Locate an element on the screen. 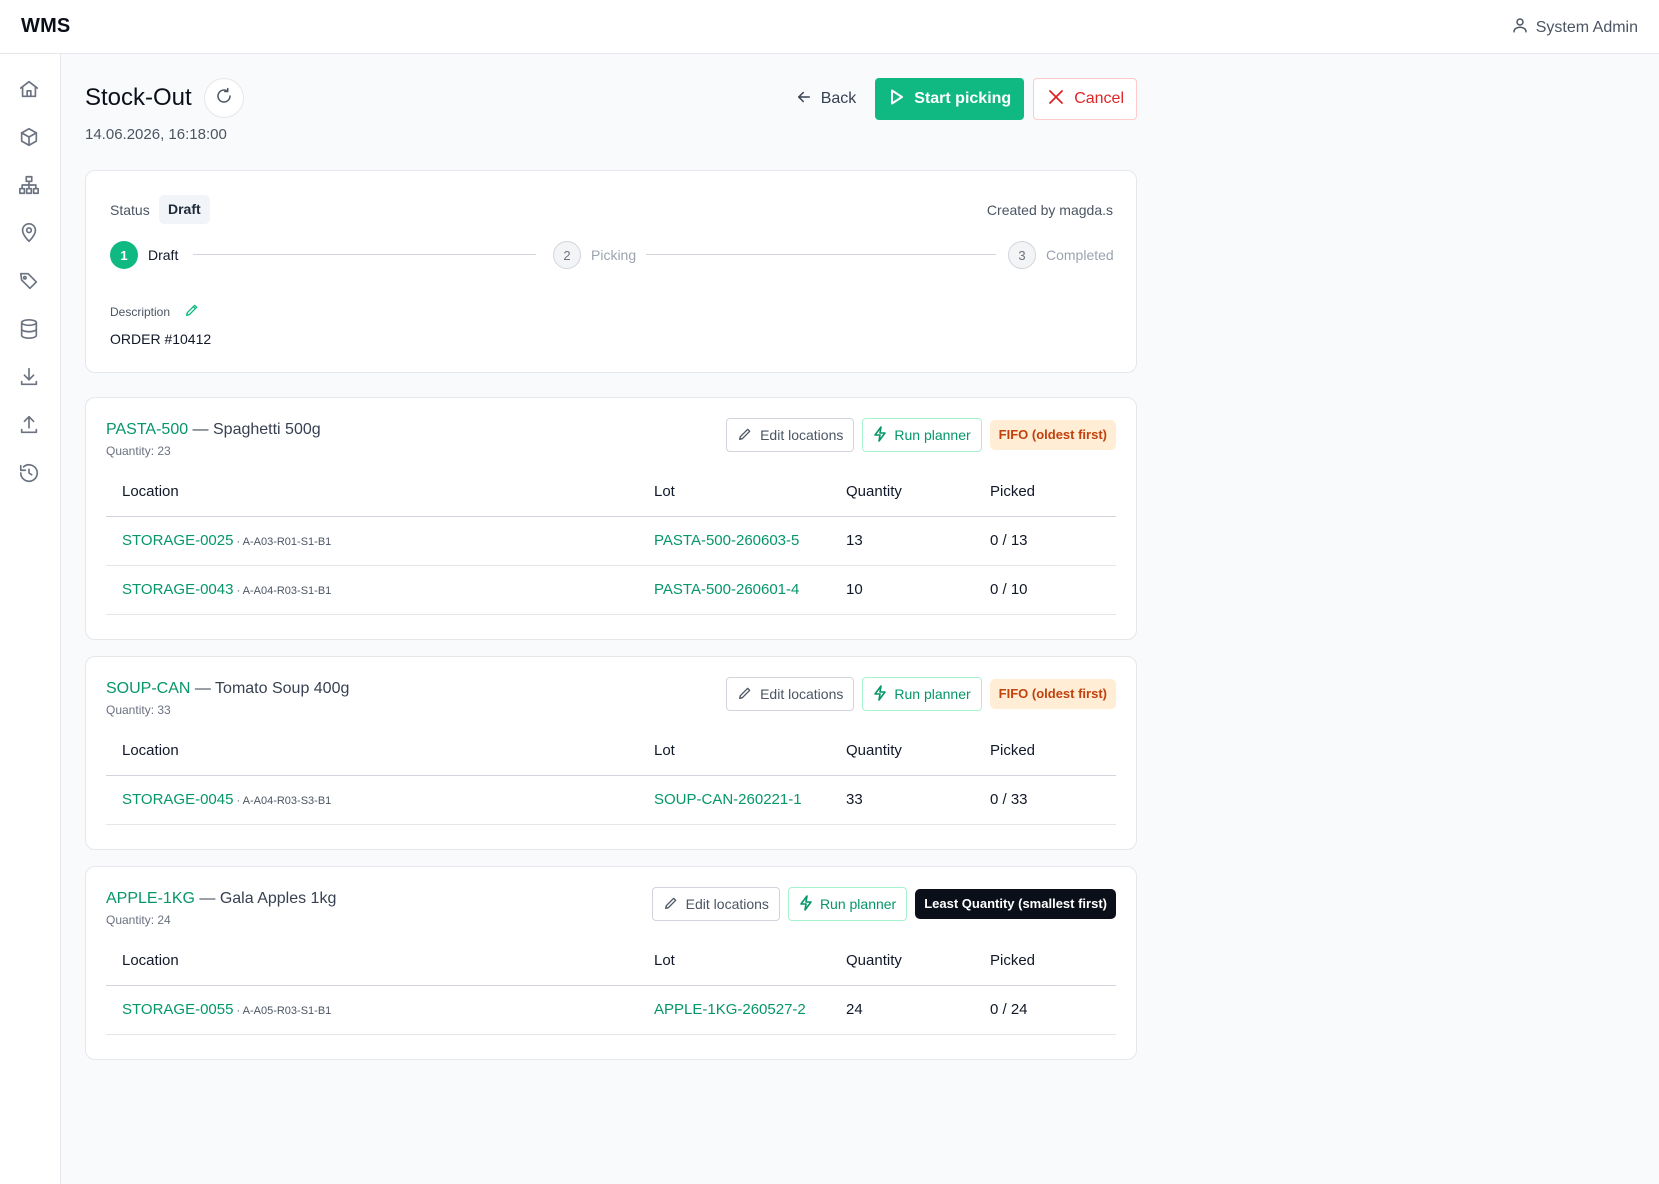 The height and width of the screenshot is (1184, 1659). step-label: Draft is located at coordinates (163, 255).